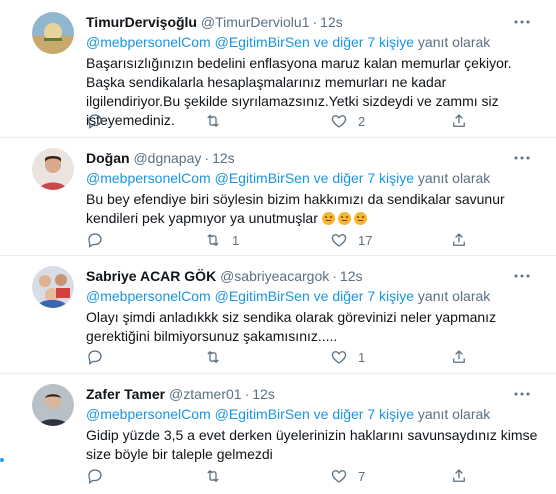  Describe the element at coordinates (205, 394) in the screenshot. I see `user-handle: @ztamer01` at that location.